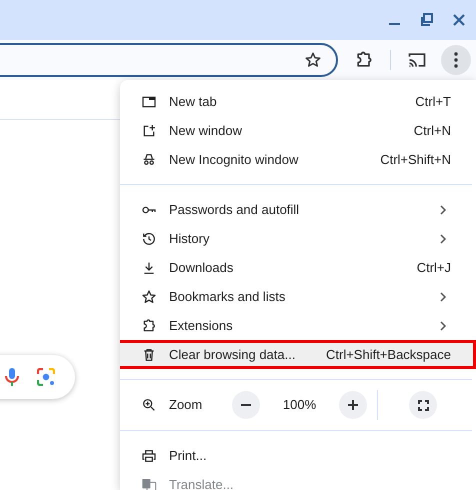 Image resolution: width=476 pixels, height=490 pixels. I want to click on printer-icon, so click(149, 456).